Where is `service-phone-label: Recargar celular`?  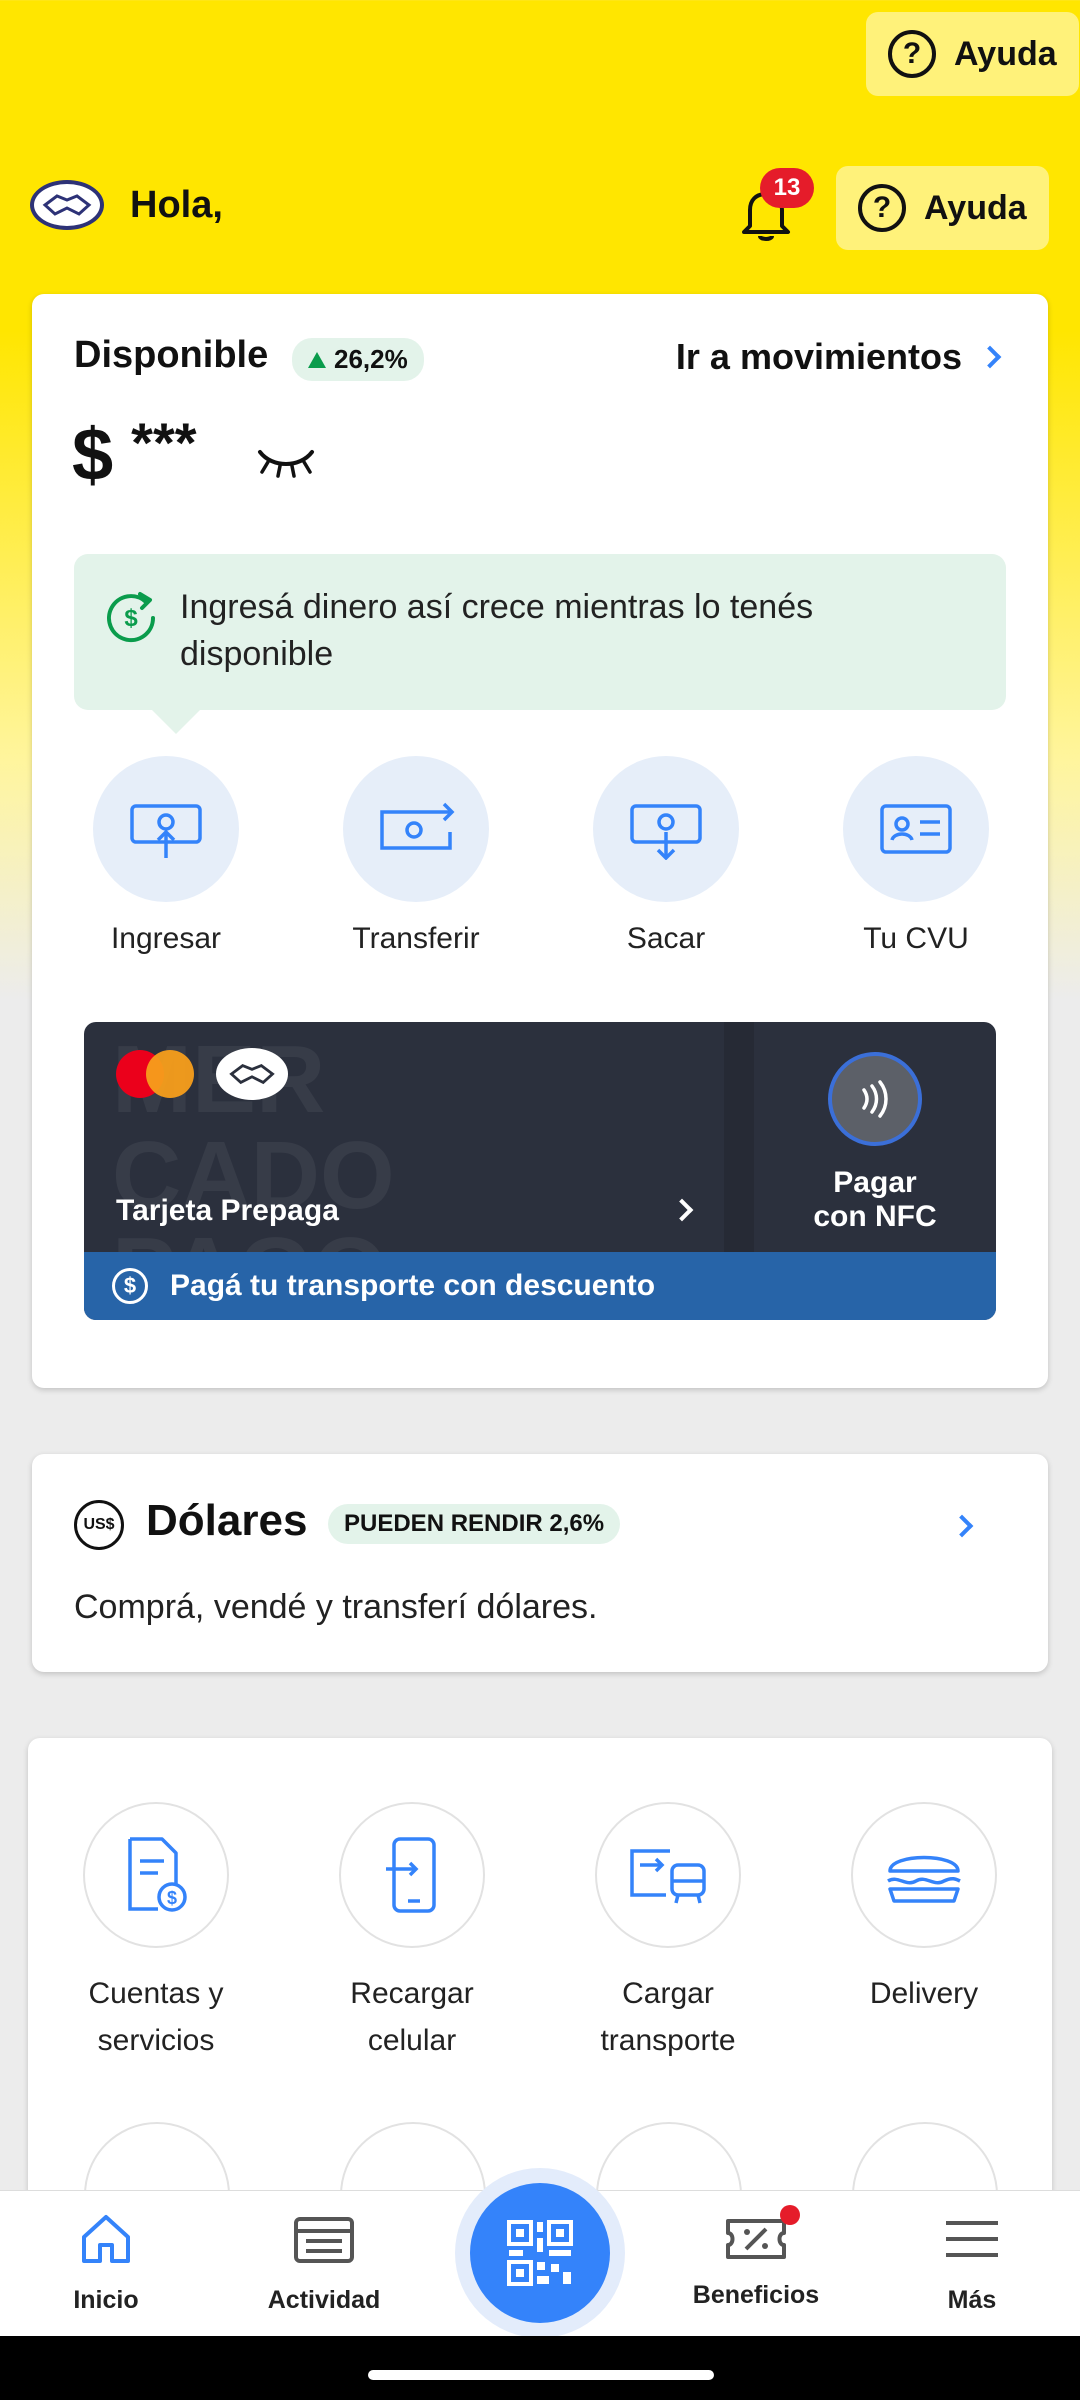 service-phone-label: Recargar celular is located at coordinates (412, 2017).